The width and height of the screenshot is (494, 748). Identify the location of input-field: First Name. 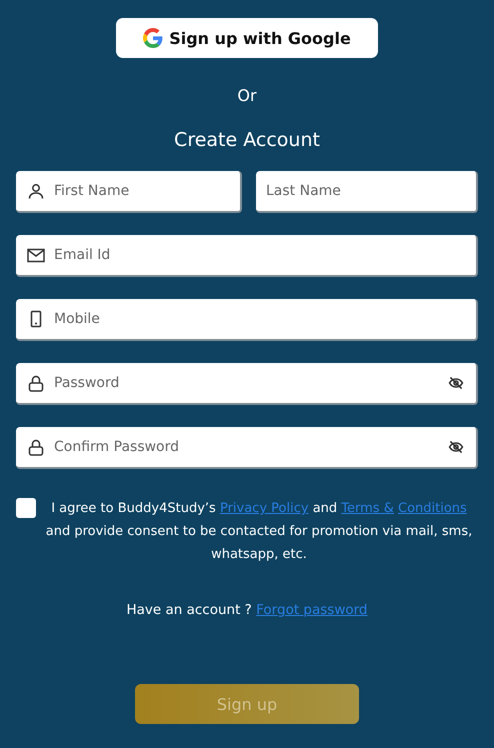
(129, 192).